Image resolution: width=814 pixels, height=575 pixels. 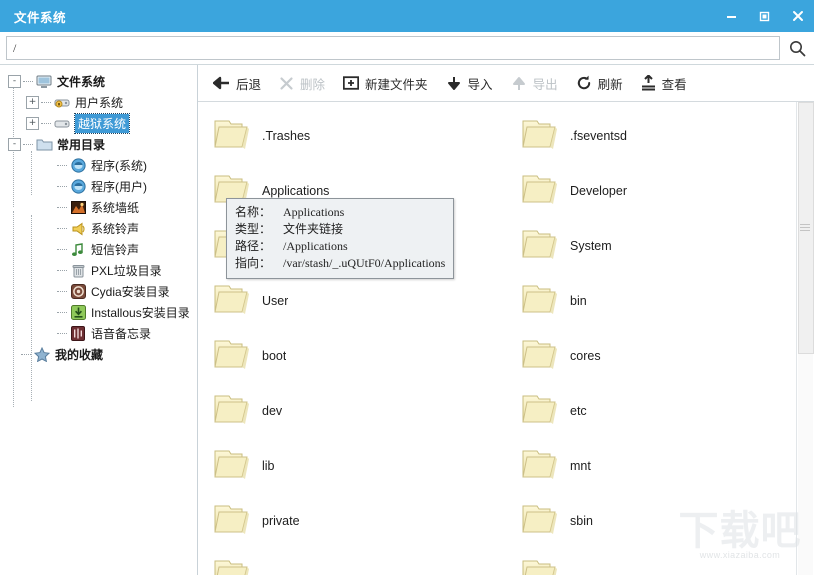 What do you see at coordinates (660, 135) in the screenshot?
I see `file-item: .fseventsd` at bounding box center [660, 135].